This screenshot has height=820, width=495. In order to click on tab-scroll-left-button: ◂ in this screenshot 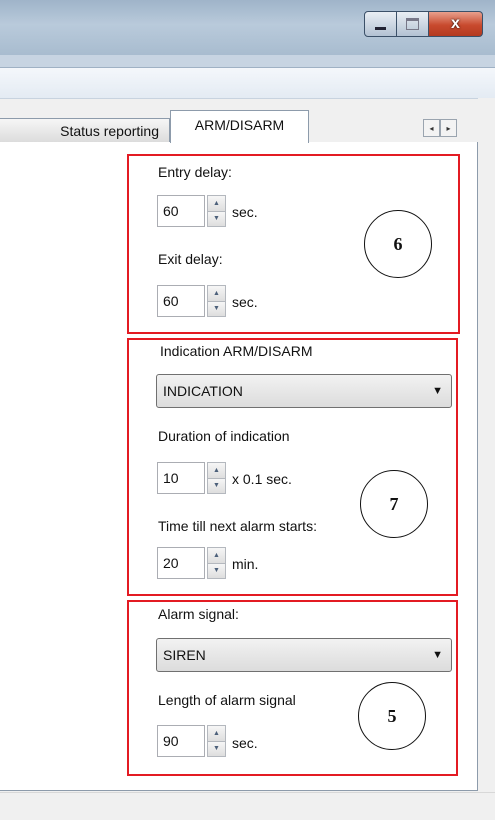, I will do `click(431, 128)`.